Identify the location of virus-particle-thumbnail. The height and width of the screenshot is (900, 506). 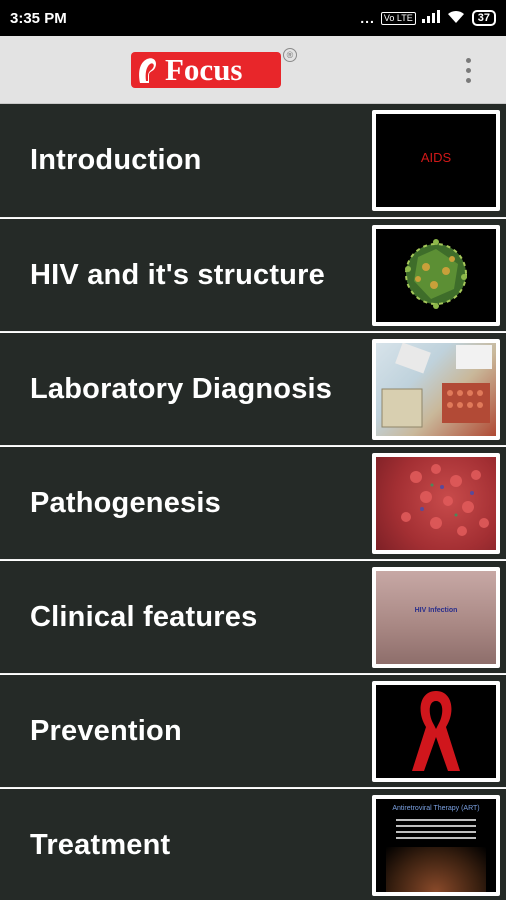
(436, 275).